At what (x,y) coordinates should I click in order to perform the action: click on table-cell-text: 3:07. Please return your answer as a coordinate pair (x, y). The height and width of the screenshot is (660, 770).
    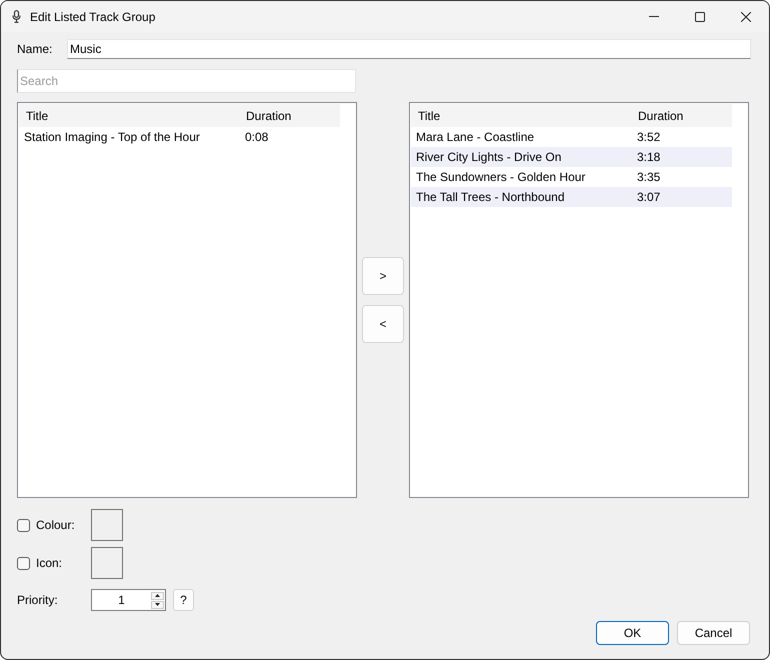
    Looking at the image, I should click on (649, 197).